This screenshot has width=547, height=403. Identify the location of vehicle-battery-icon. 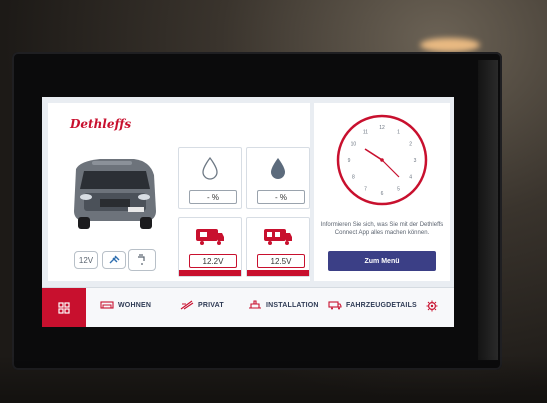
(210, 237).